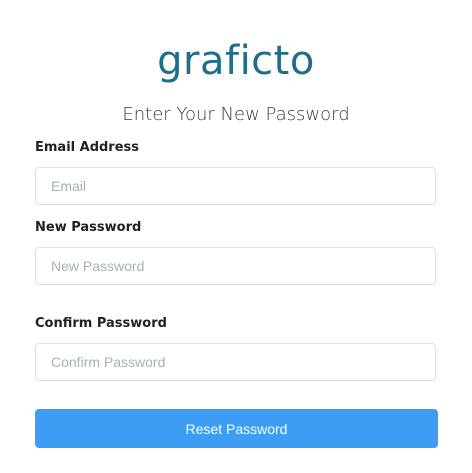 This screenshot has height=473, width=472. I want to click on brand-logo: graficto, so click(236, 63).